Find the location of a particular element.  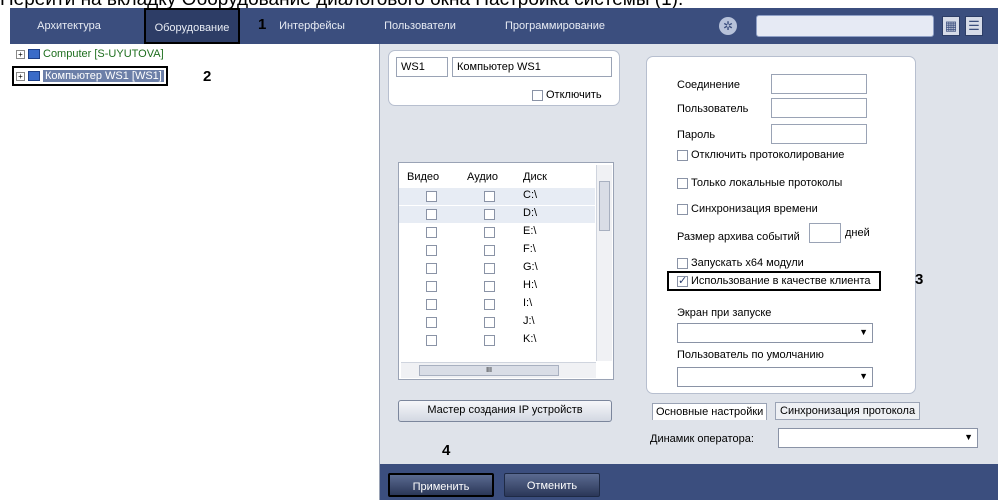

user-field is located at coordinates (819, 108).